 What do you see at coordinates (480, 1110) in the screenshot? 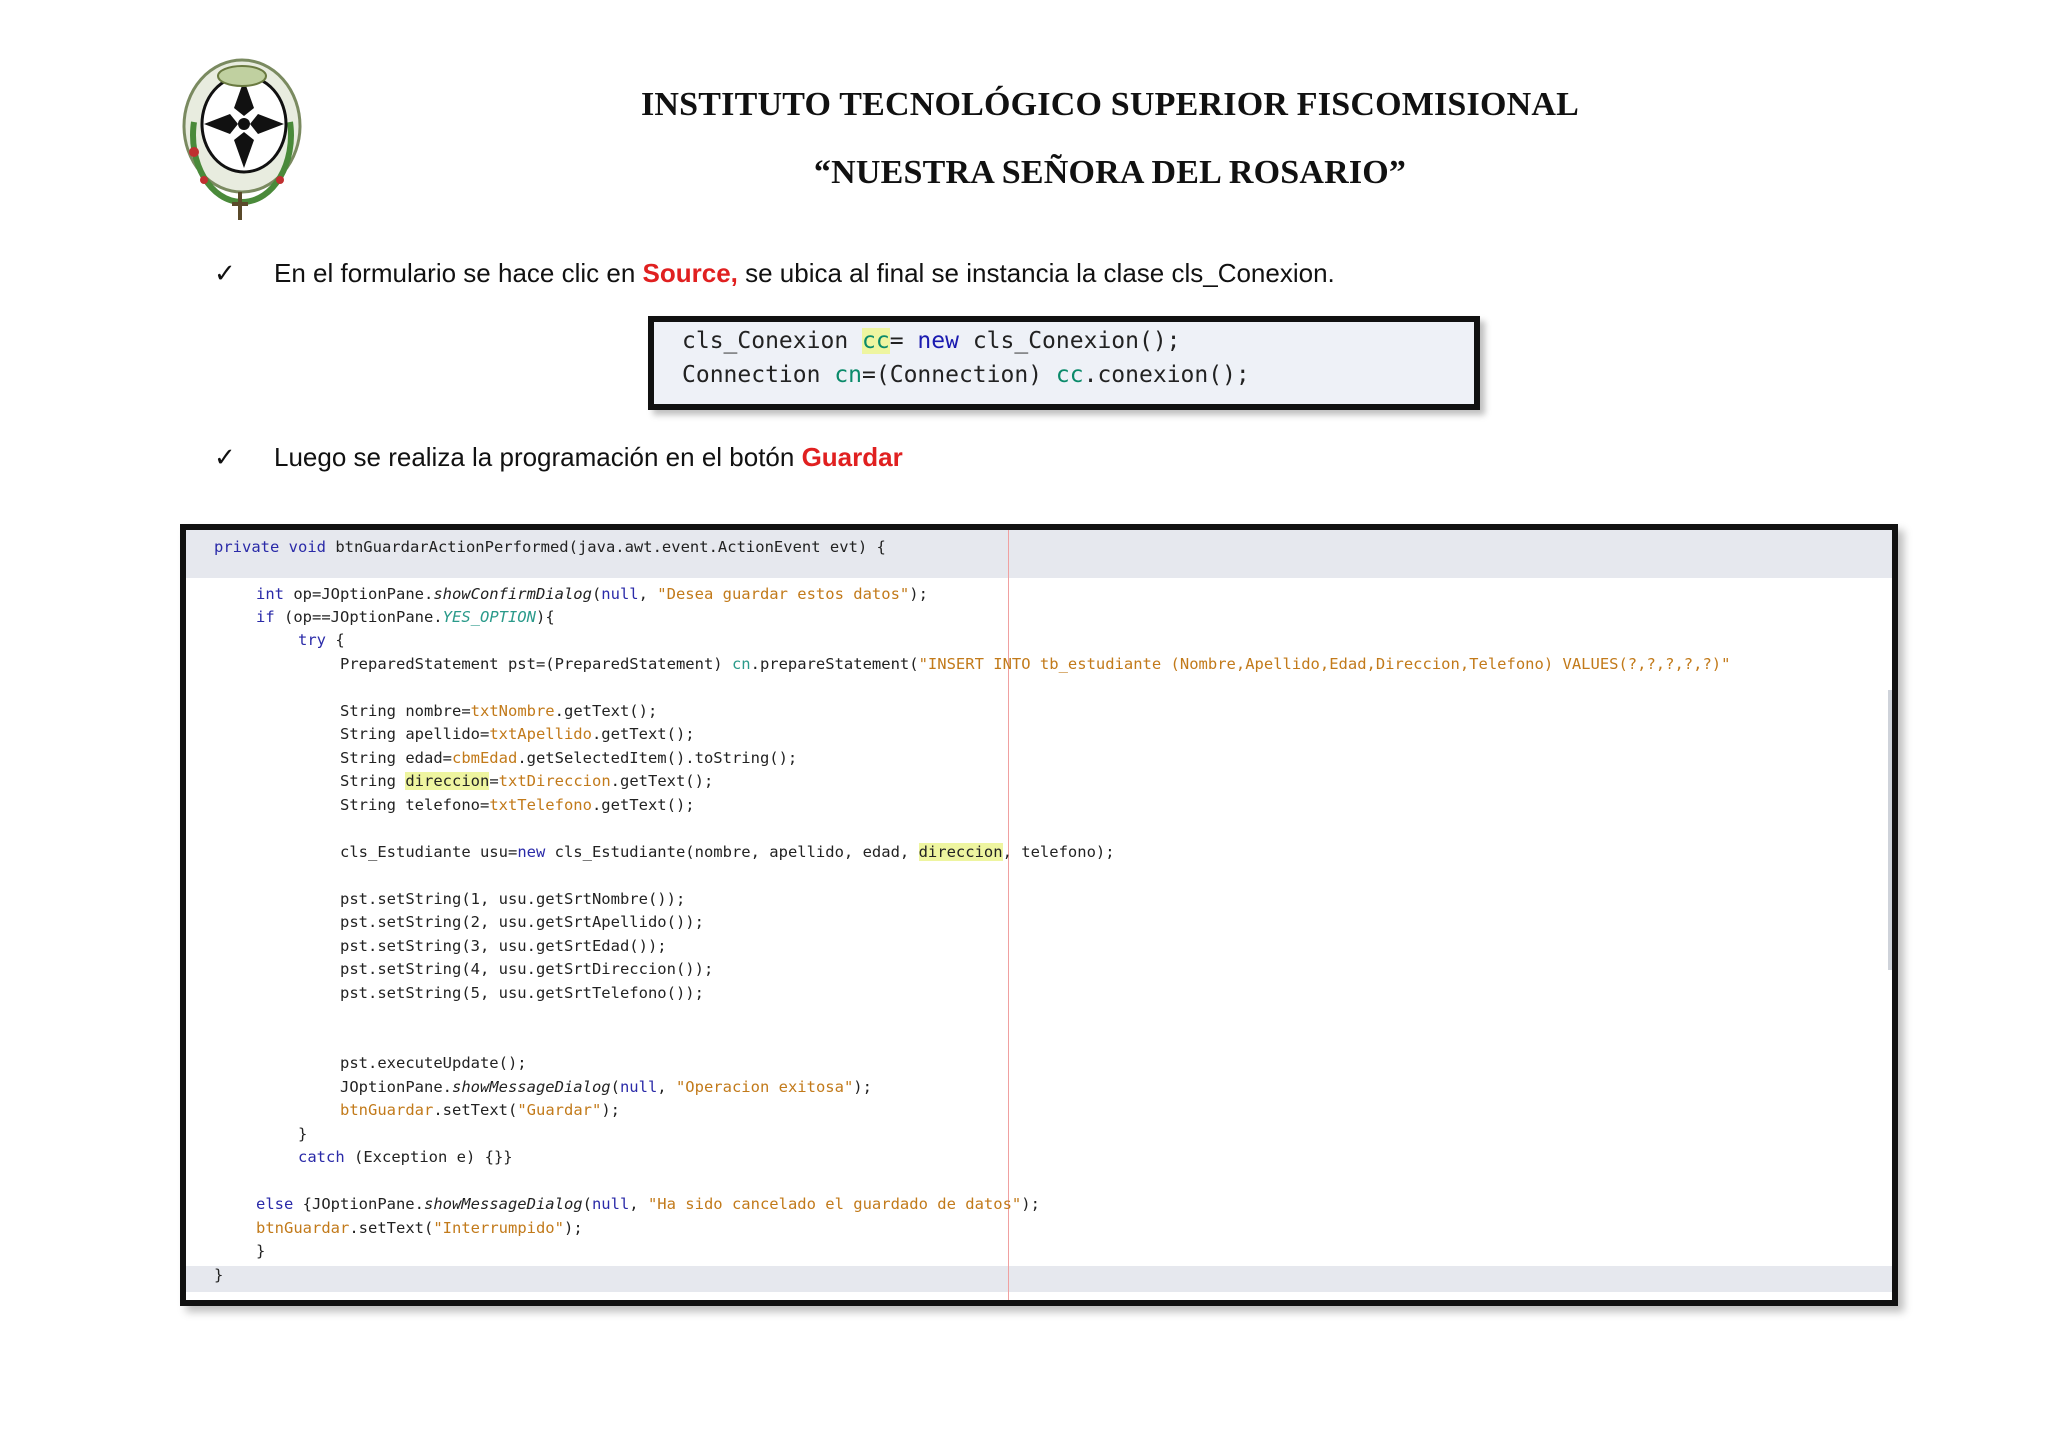
I see `code-line: btnGuardar.setText("Guardar");` at bounding box center [480, 1110].